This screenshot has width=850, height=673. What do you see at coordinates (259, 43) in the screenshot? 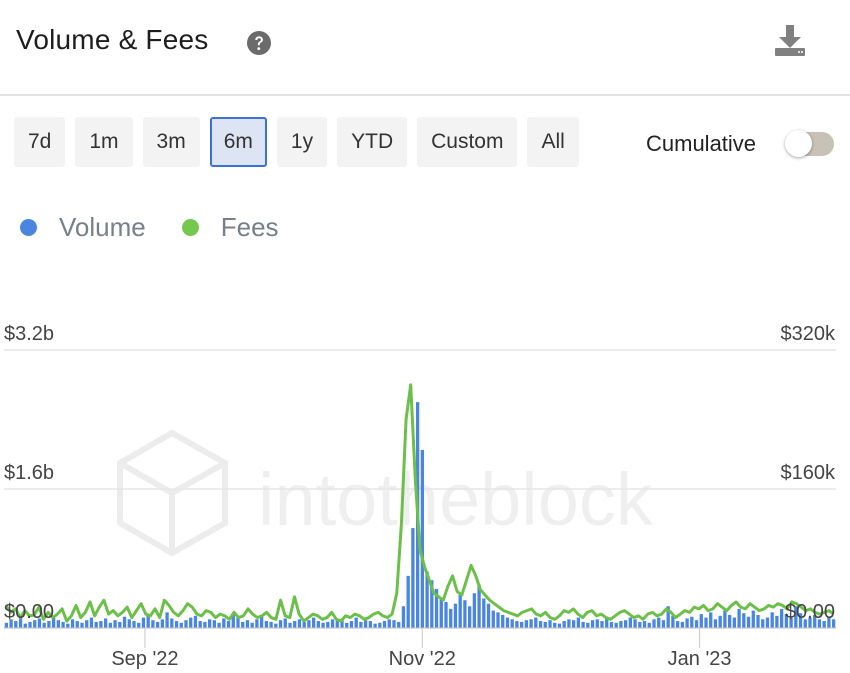
I see `question-circle-icon` at bounding box center [259, 43].